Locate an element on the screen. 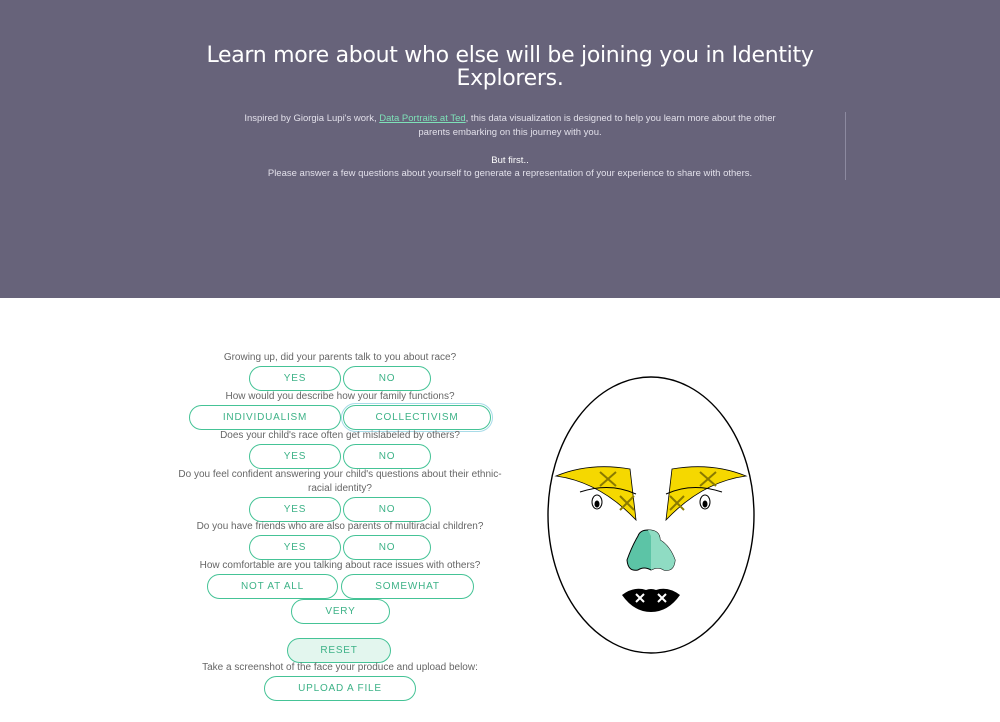  q2-individualism-button: INDIVIDUALISM is located at coordinates (265, 417).